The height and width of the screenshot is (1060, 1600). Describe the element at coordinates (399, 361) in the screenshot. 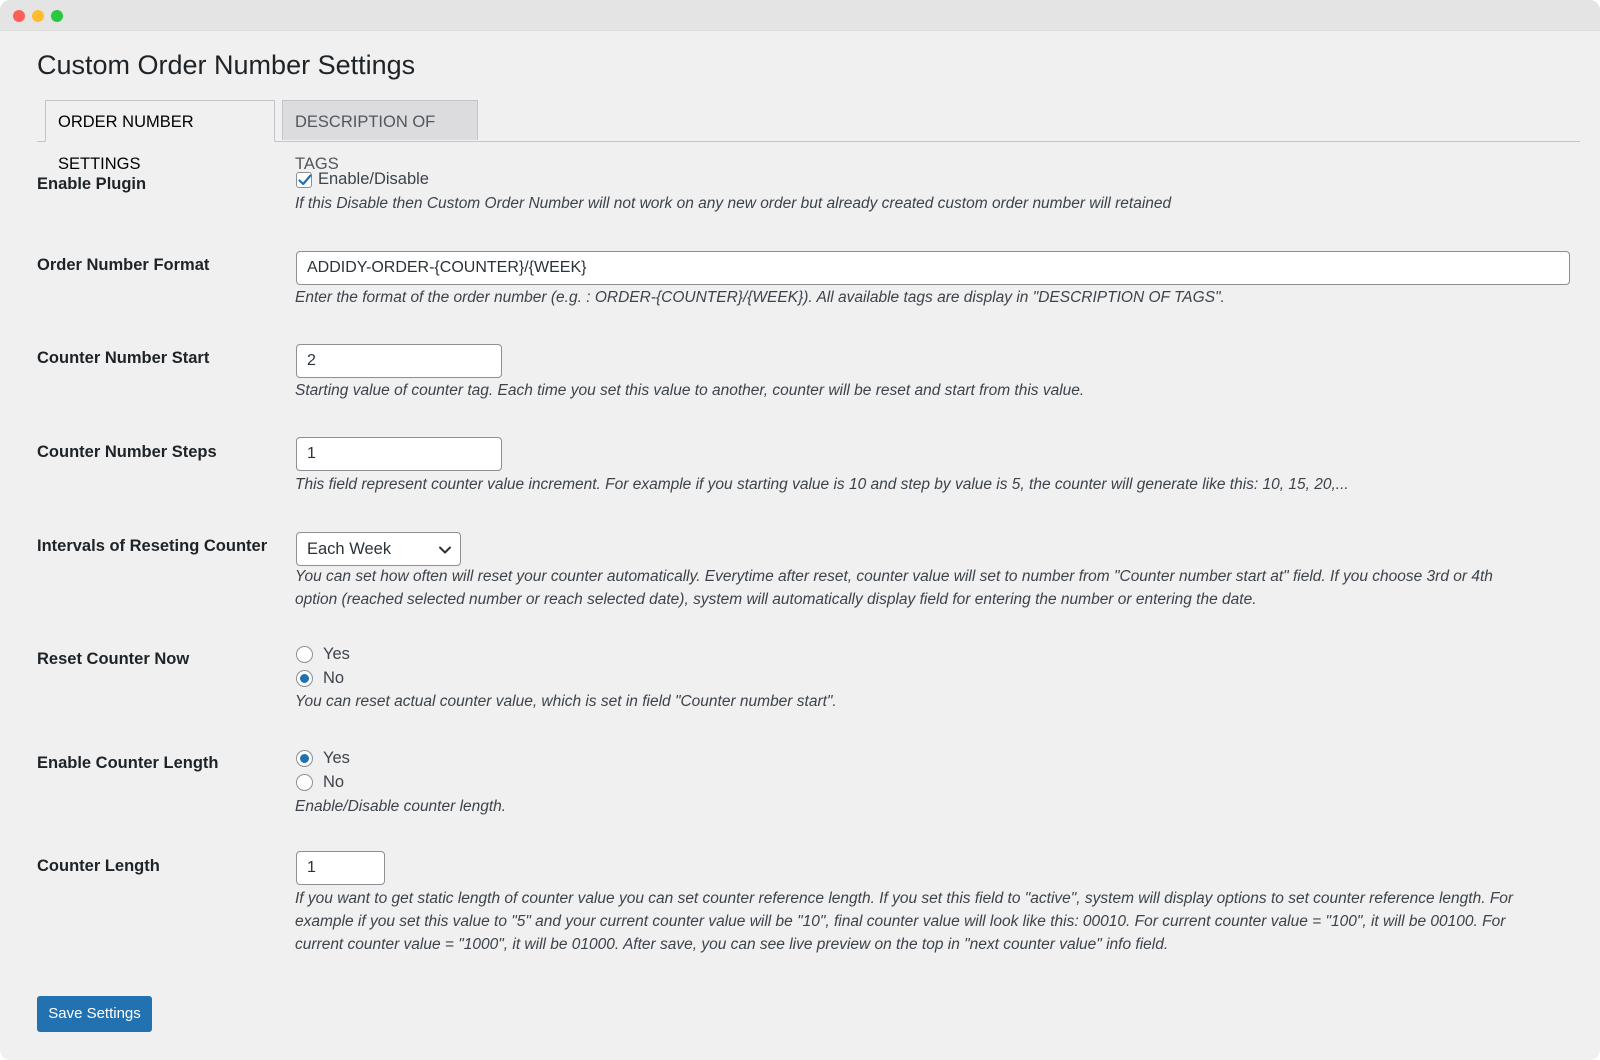

I see `counter-start-input: 2` at that location.